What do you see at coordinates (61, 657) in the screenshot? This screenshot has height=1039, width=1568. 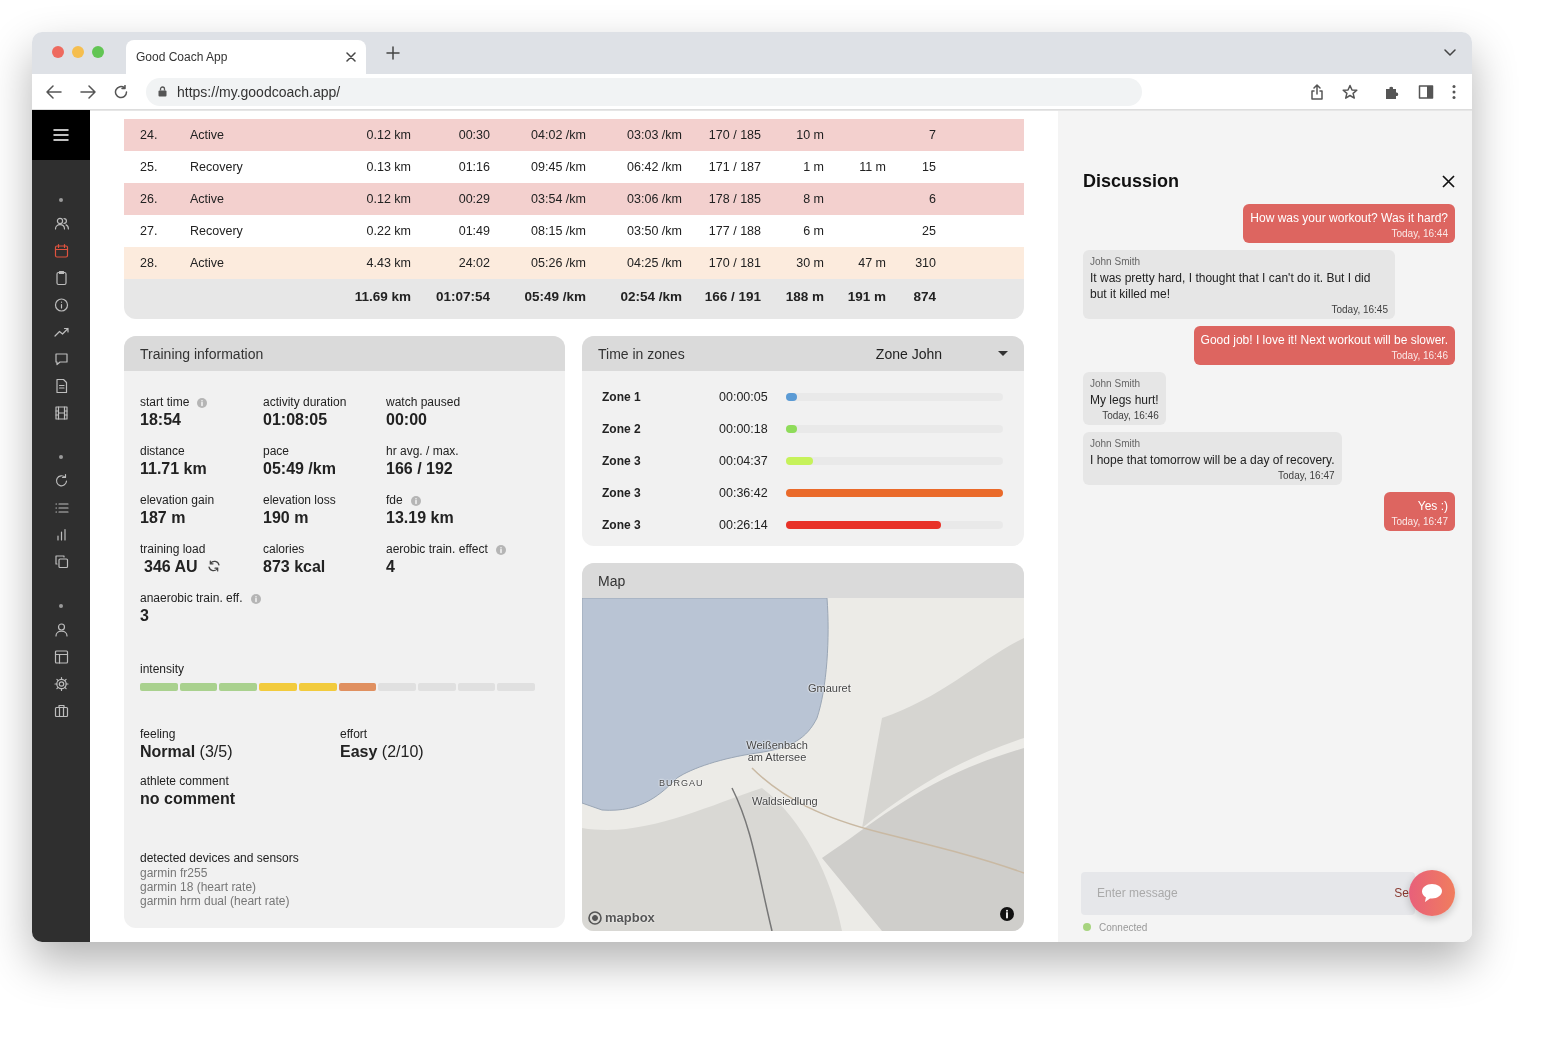 I see `layout-icon` at bounding box center [61, 657].